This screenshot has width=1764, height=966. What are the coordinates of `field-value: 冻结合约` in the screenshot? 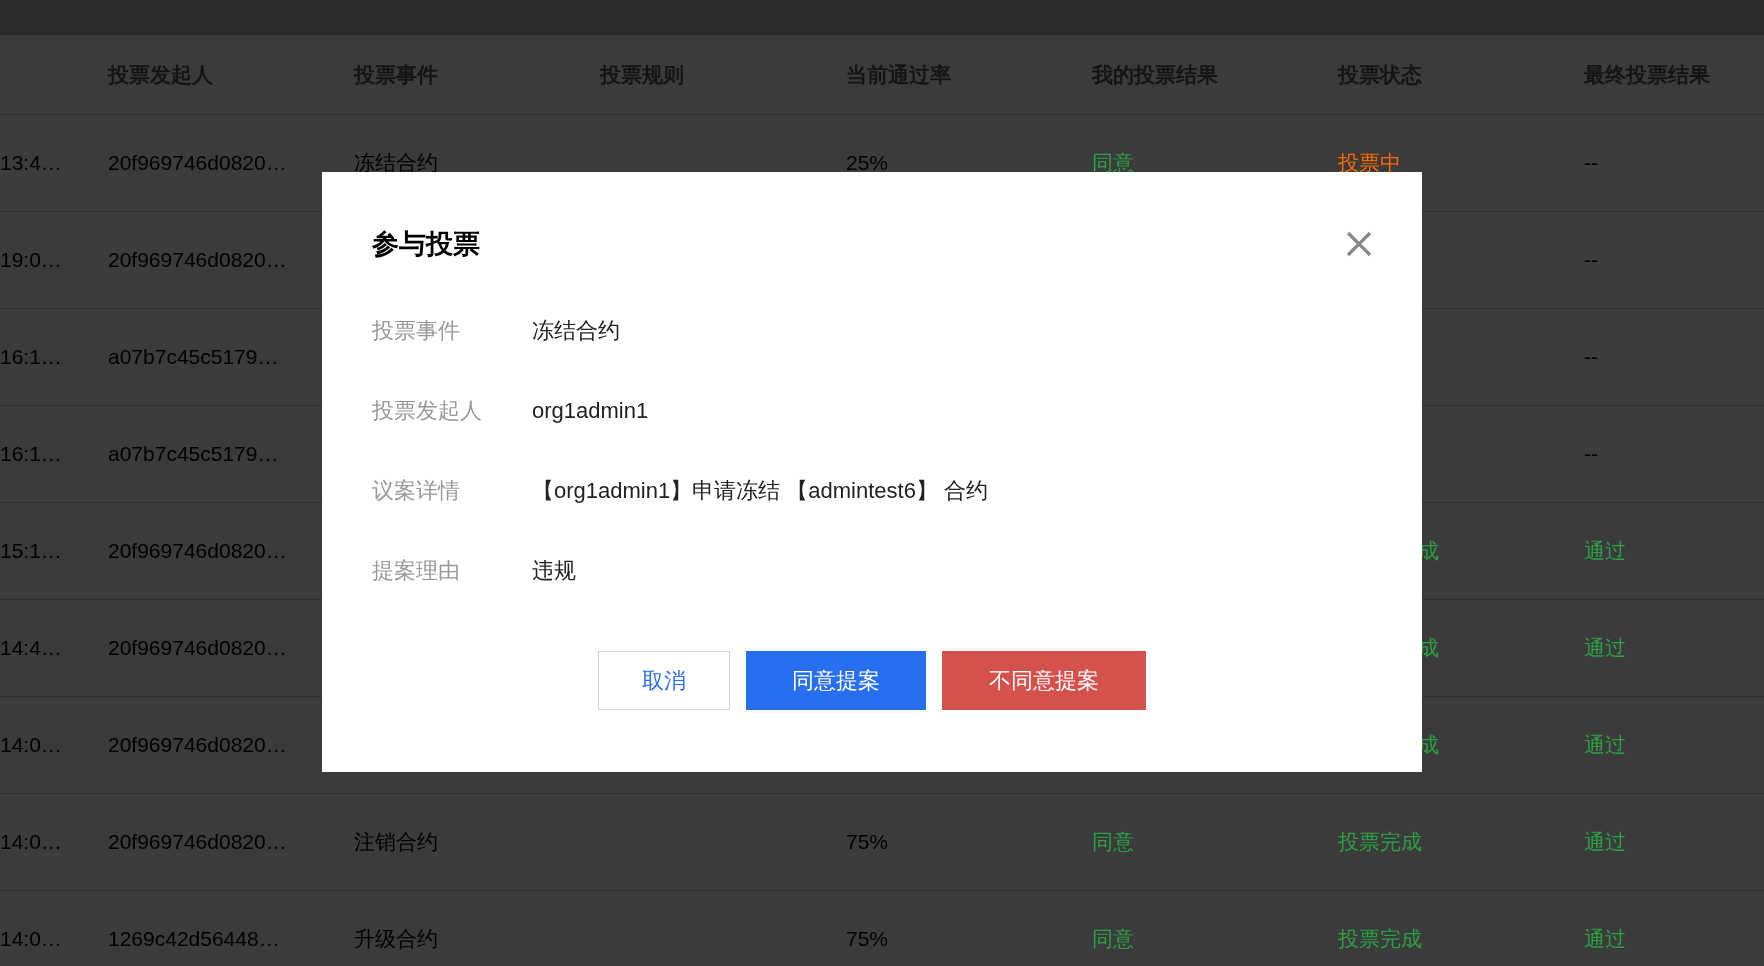 It's located at (576, 331).